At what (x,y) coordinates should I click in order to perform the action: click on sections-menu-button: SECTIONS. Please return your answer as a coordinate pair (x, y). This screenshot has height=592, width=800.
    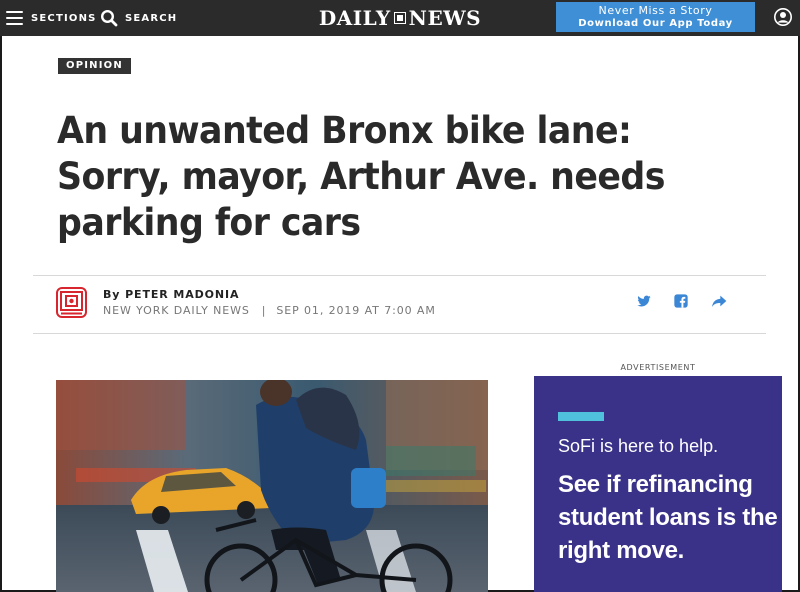
    Looking at the image, I should click on (51, 18).